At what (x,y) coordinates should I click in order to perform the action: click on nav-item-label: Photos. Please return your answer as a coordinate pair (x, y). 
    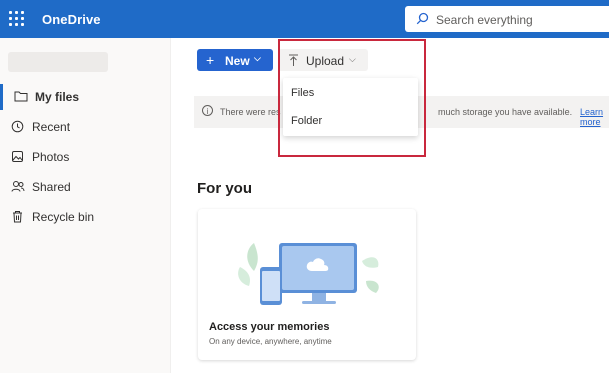
    Looking at the image, I should click on (51, 157).